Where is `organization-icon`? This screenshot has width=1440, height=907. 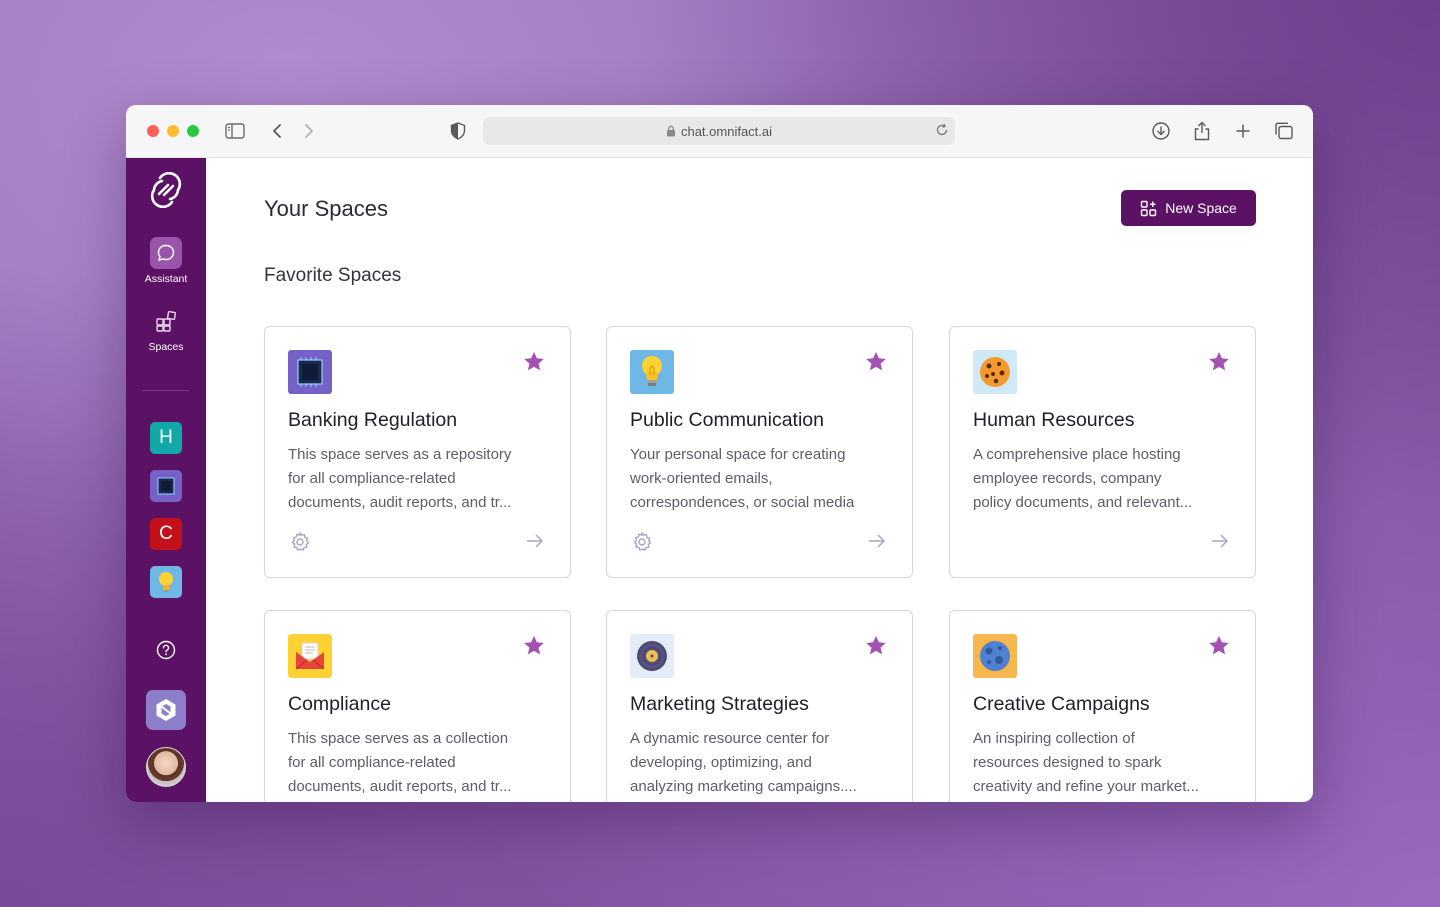
organization-icon is located at coordinates (166, 710).